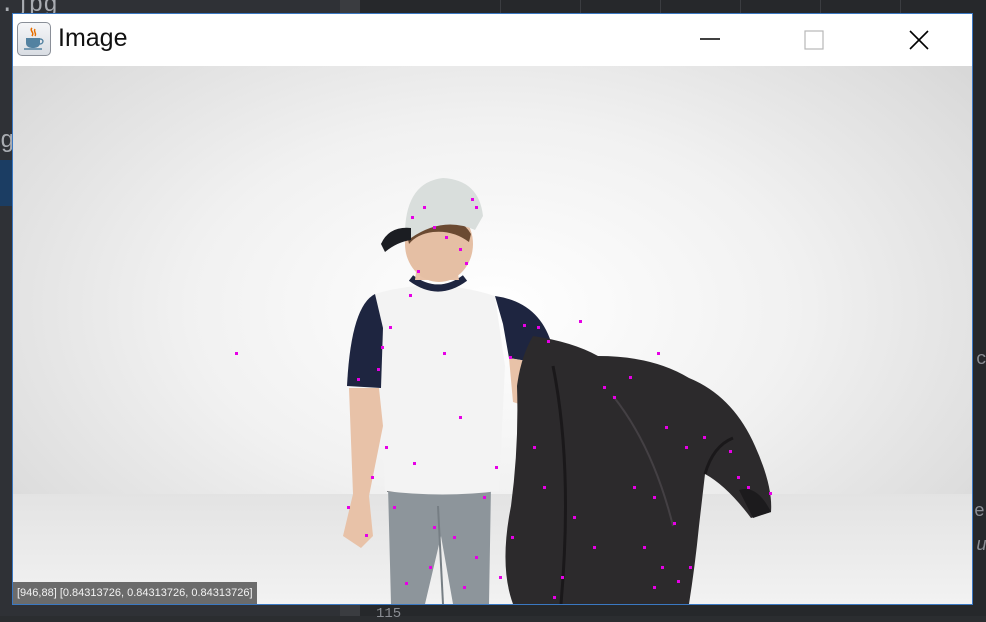 The width and height of the screenshot is (986, 622). What do you see at coordinates (156, 593) in the screenshot?
I see `pixel-value: [0.84313726, 0.84313726, 0.84313726]` at bounding box center [156, 593].